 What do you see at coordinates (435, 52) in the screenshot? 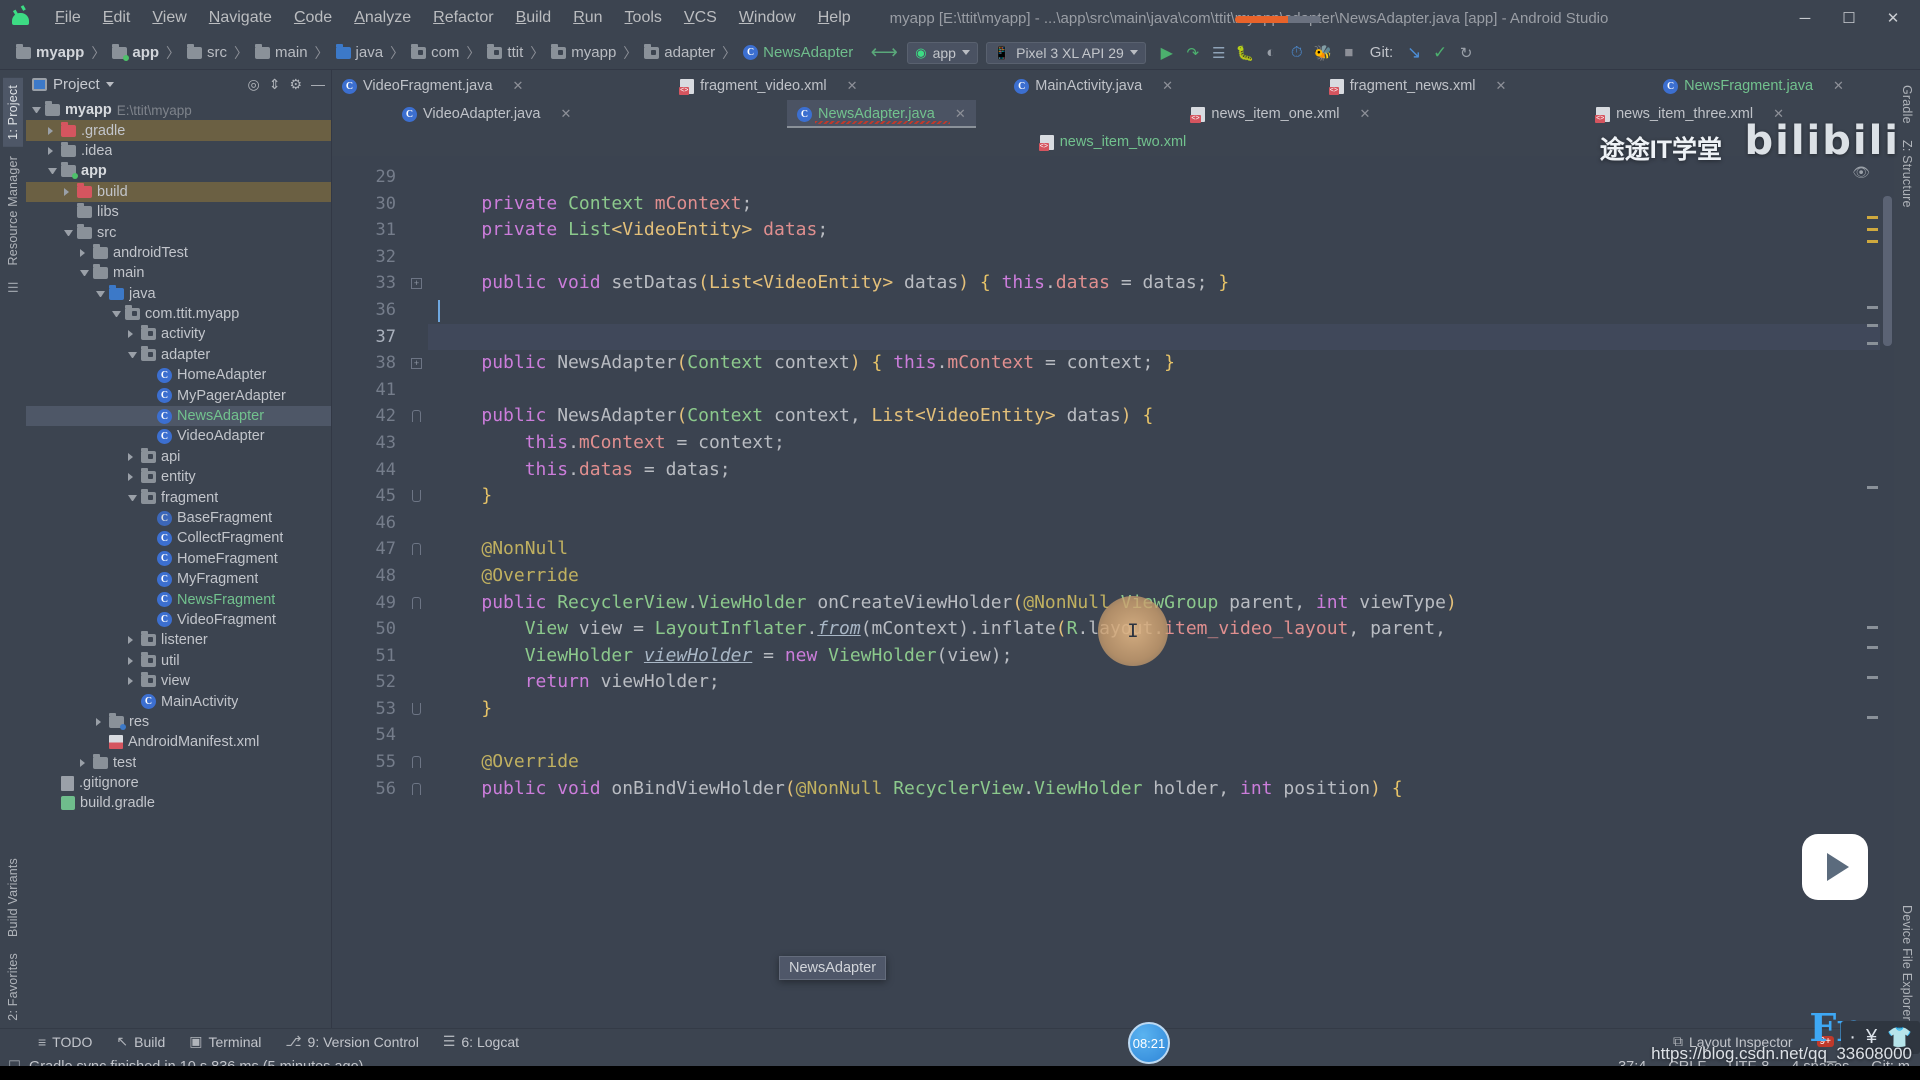
I see `breadcrumb-com: com` at bounding box center [435, 52].